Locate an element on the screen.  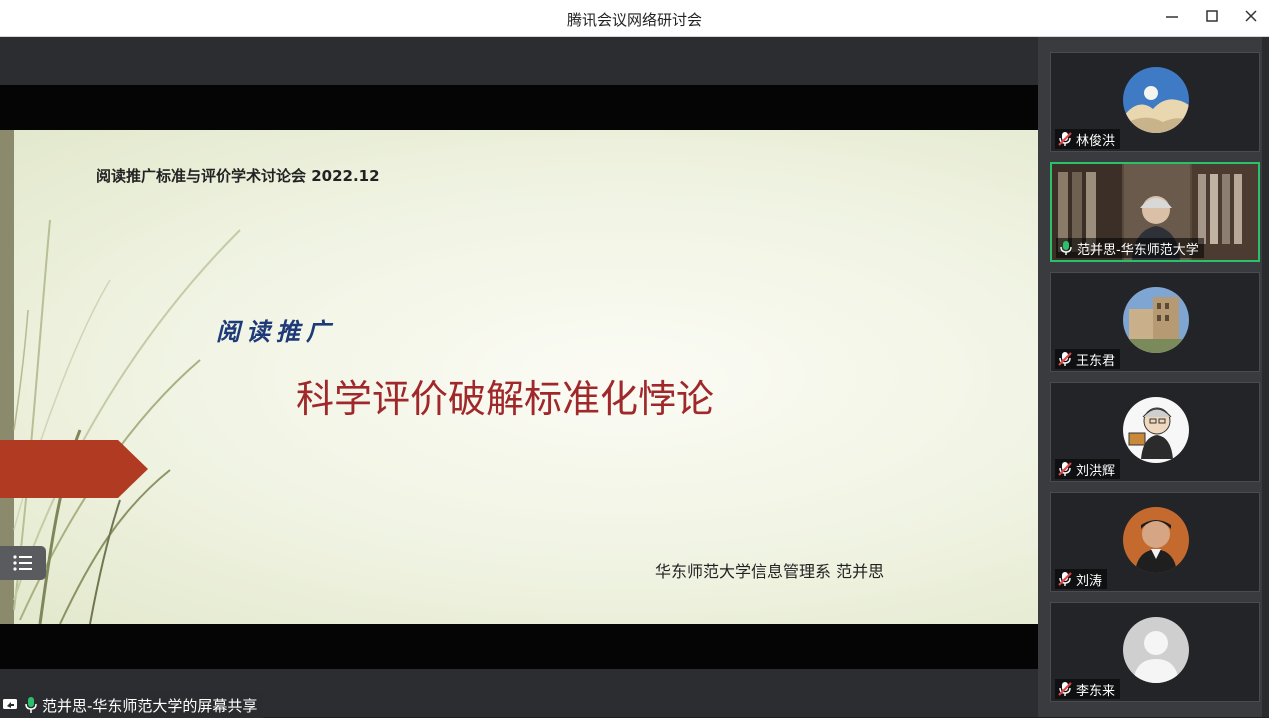
participant-name: 刘涛 is located at coordinates (1089, 581).